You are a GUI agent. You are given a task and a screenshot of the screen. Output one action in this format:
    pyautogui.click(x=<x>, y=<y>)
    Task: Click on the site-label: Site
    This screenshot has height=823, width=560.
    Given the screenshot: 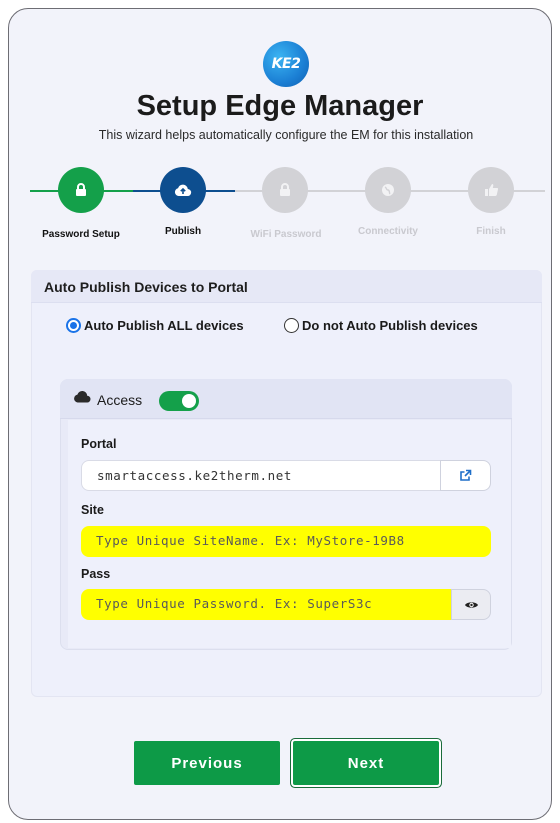 What is the action you would take?
    pyautogui.click(x=92, y=510)
    